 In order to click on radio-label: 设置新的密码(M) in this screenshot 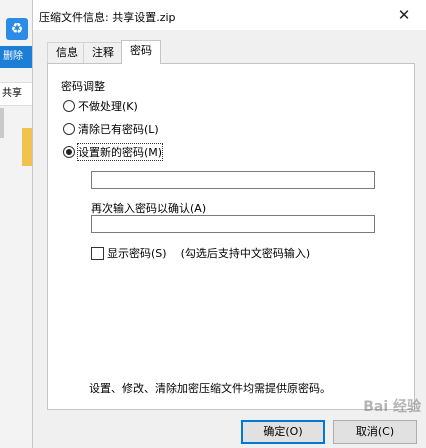, I will do `click(120, 152)`.